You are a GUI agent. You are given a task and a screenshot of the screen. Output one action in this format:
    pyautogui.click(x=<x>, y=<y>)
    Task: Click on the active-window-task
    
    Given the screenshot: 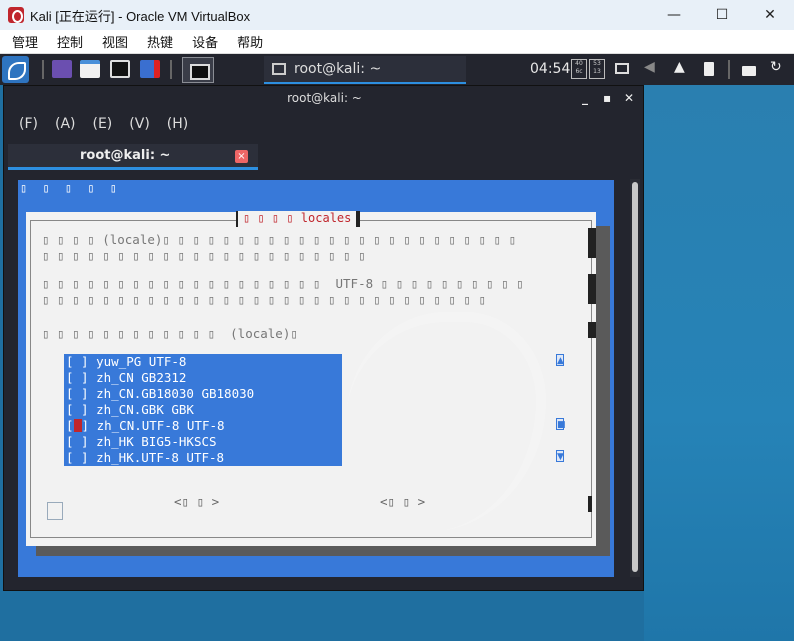 What is the action you would take?
    pyautogui.click(x=198, y=70)
    